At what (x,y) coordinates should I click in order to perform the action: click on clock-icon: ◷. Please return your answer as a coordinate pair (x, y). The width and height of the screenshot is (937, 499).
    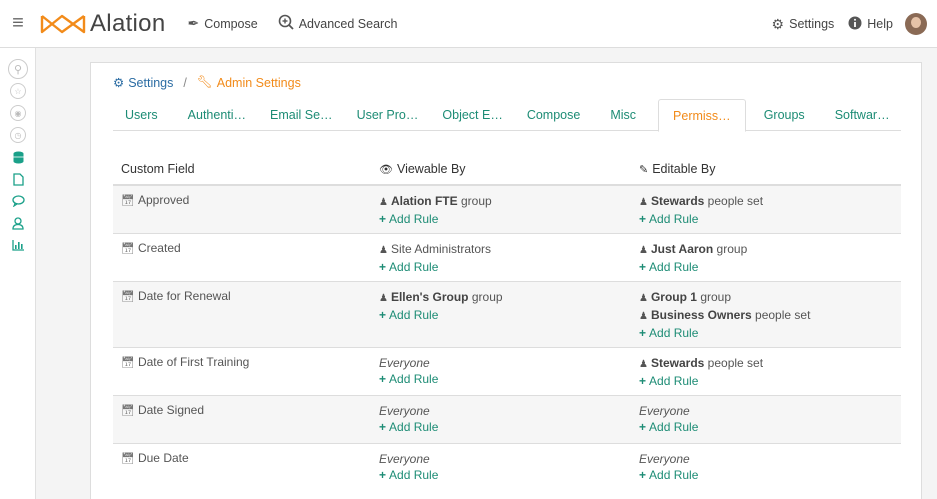
    Looking at the image, I should click on (18, 135).